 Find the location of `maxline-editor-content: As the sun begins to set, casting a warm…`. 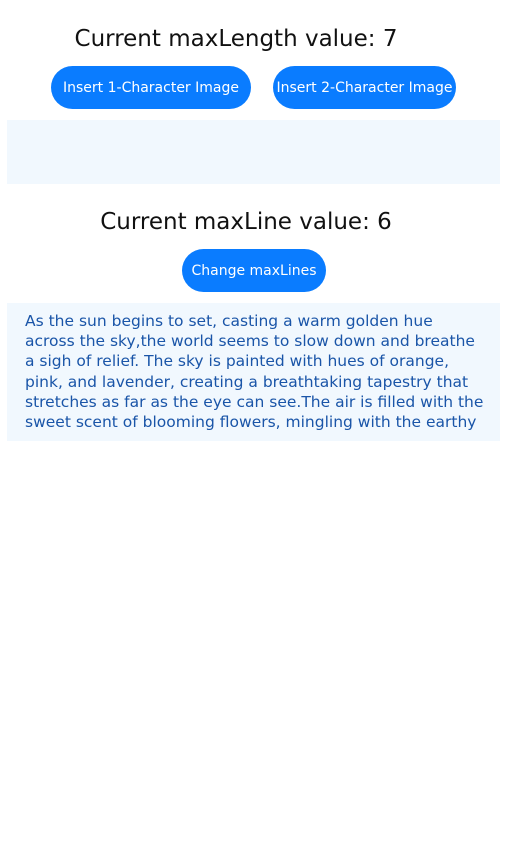

maxline-editor-content: As the sun begins to set, casting a warm… is located at coordinates (254, 372).